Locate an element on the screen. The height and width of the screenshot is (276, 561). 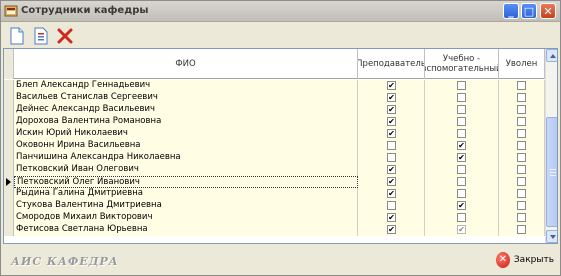
delete-employee-button is located at coordinates (65, 36).